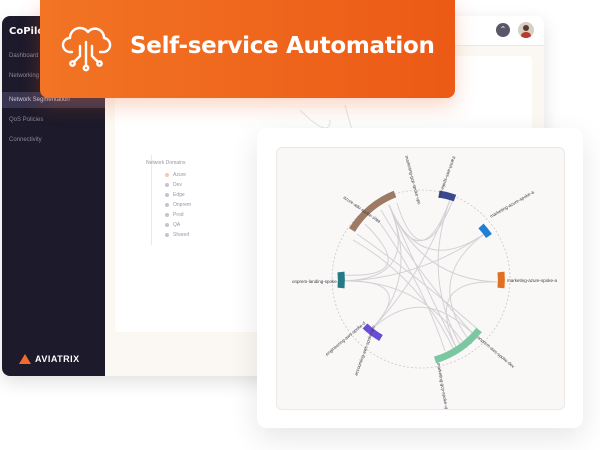 This screenshot has height=450, width=600. I want to click on legend-title: Network Domains, so click(166, 163).